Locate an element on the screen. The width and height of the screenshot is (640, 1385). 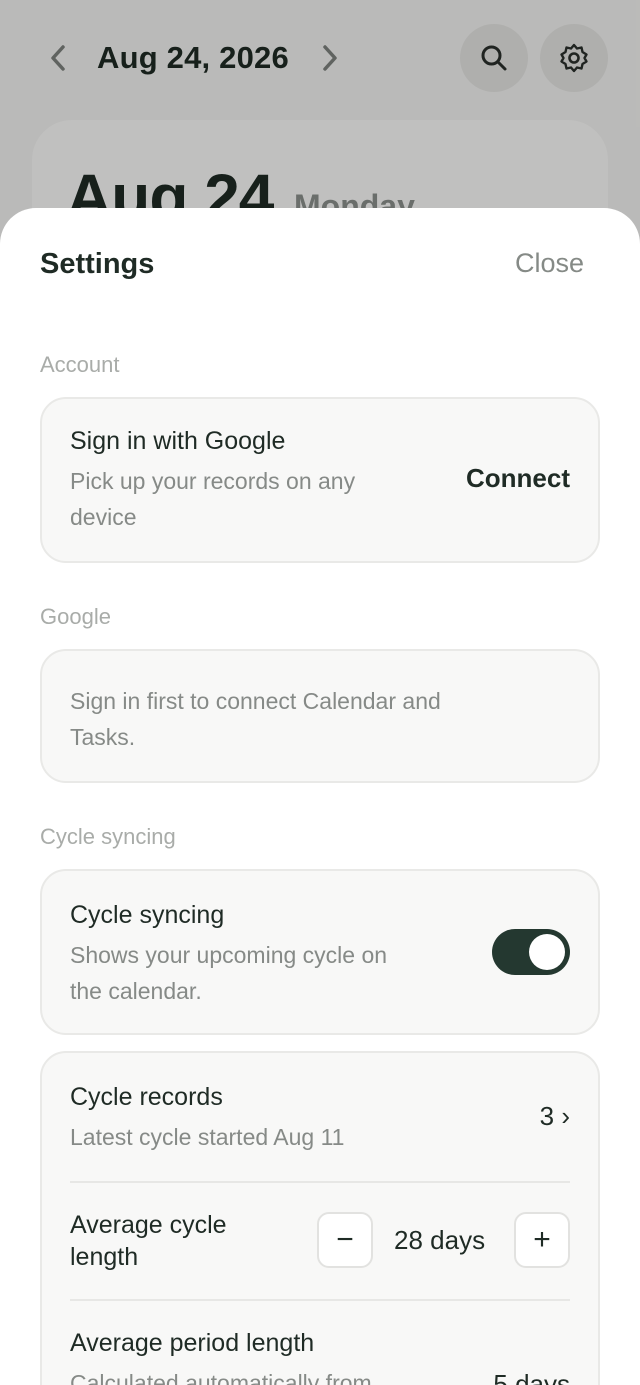
close-button: Close is located at coordinates (549, 263).